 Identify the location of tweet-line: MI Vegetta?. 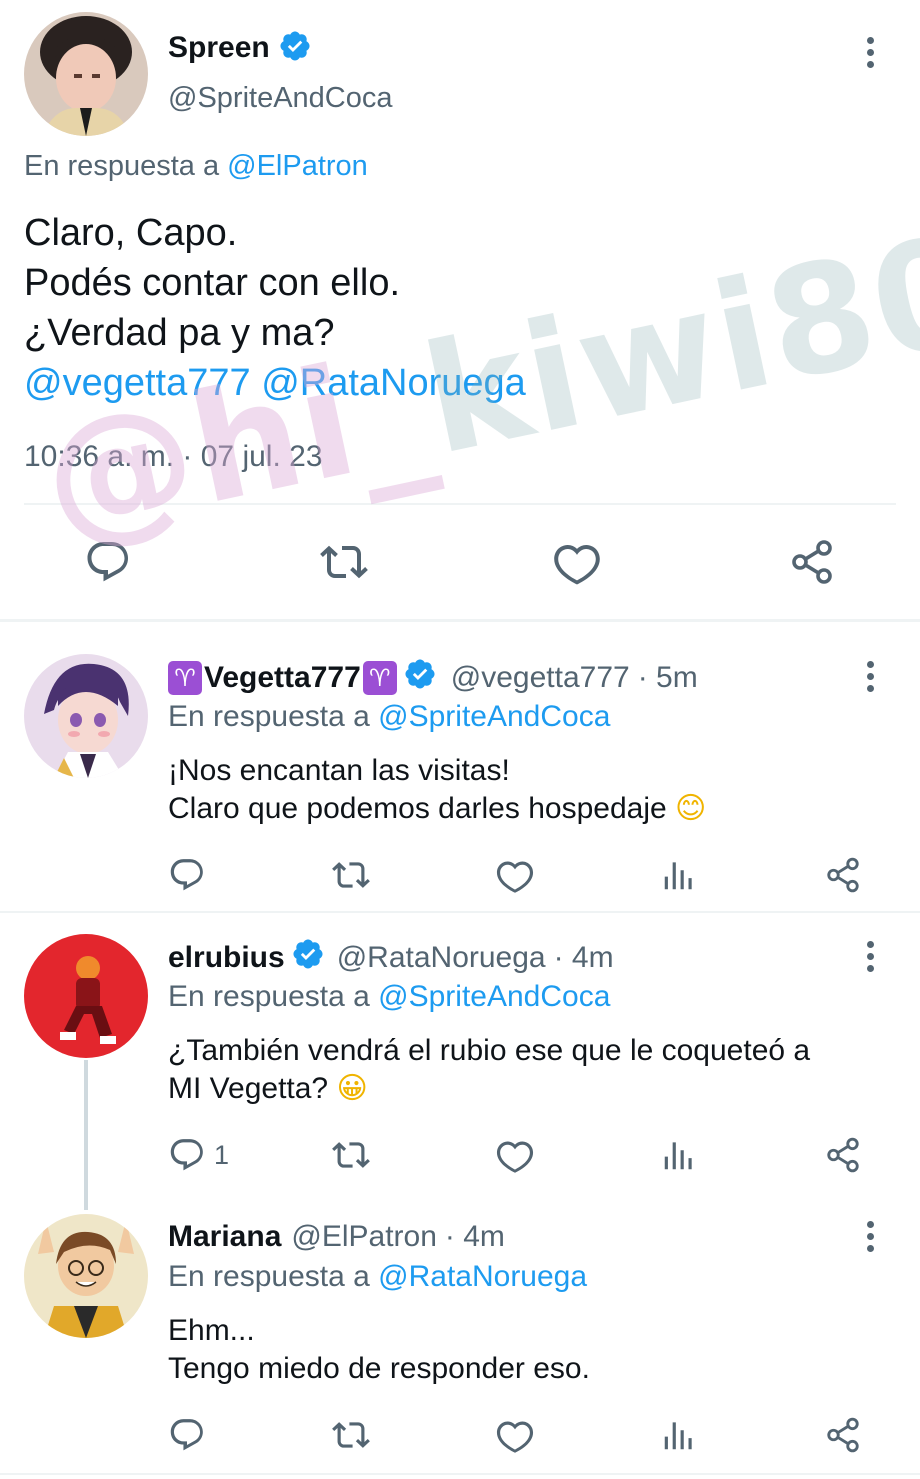
(248, 1088).